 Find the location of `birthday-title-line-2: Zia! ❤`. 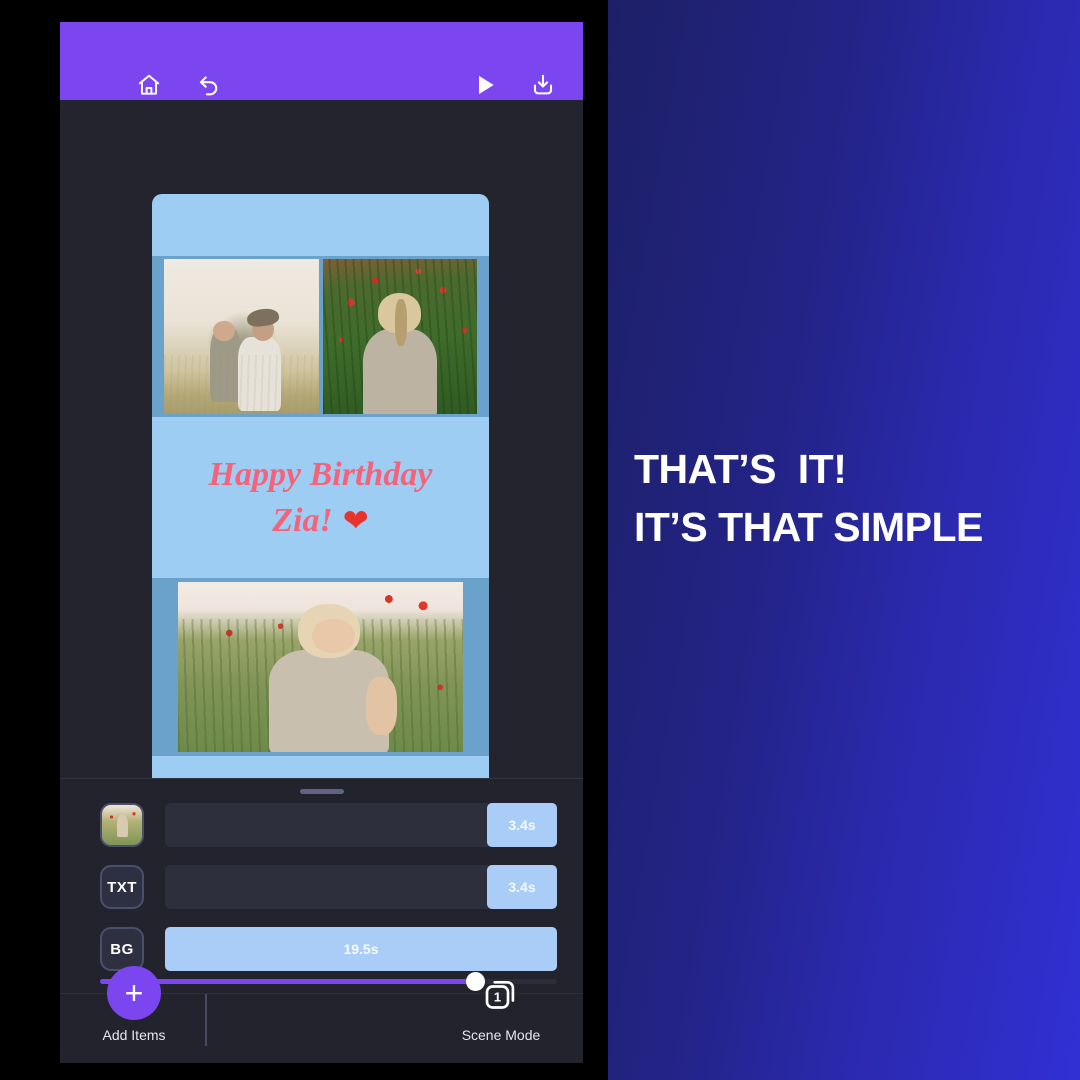

birthday-title-line-2: Zia! ❤ is located at coordinates (320, 521).